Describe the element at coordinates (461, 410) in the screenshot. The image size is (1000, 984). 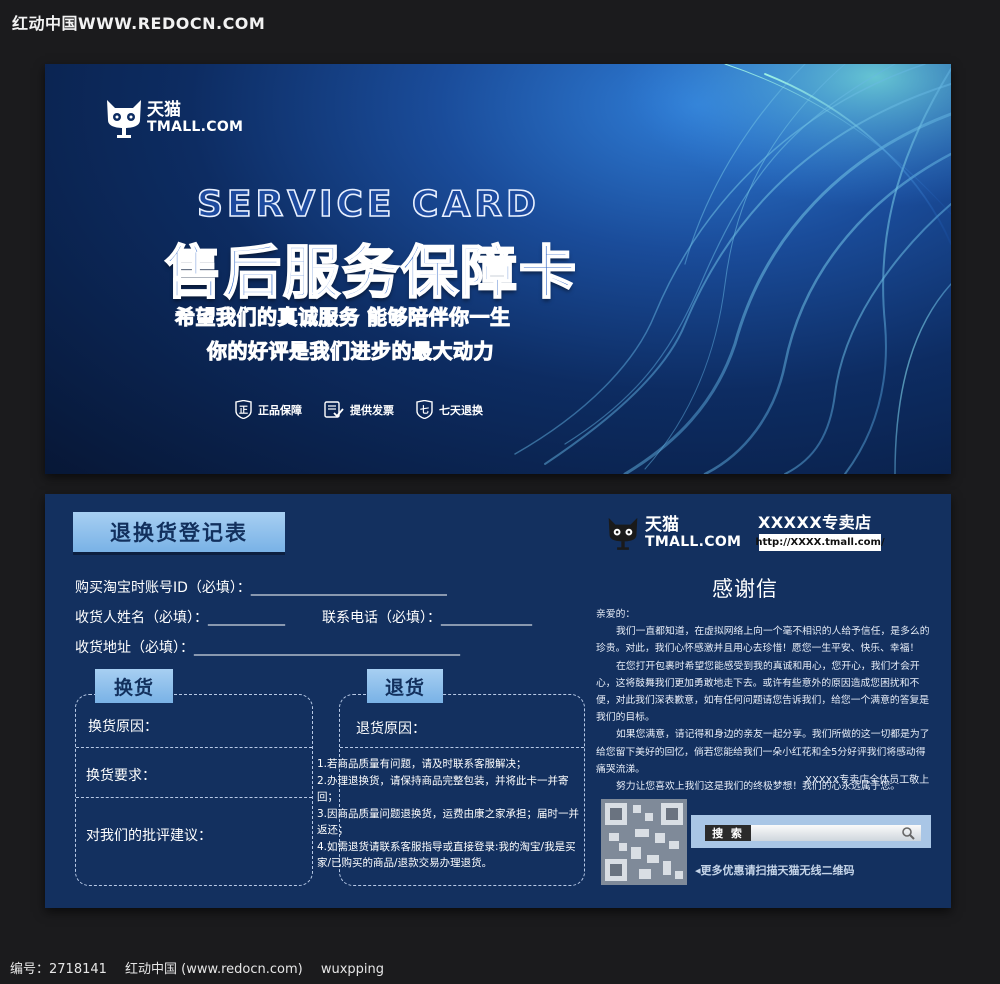
I see `badge-return-label: 七天退换` at that location.